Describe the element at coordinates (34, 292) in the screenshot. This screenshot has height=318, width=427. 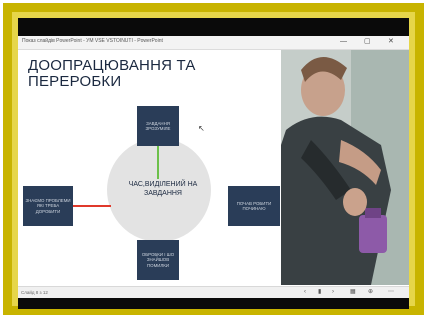
I see `slide-counter: Слайд 8 з 12` at that location.